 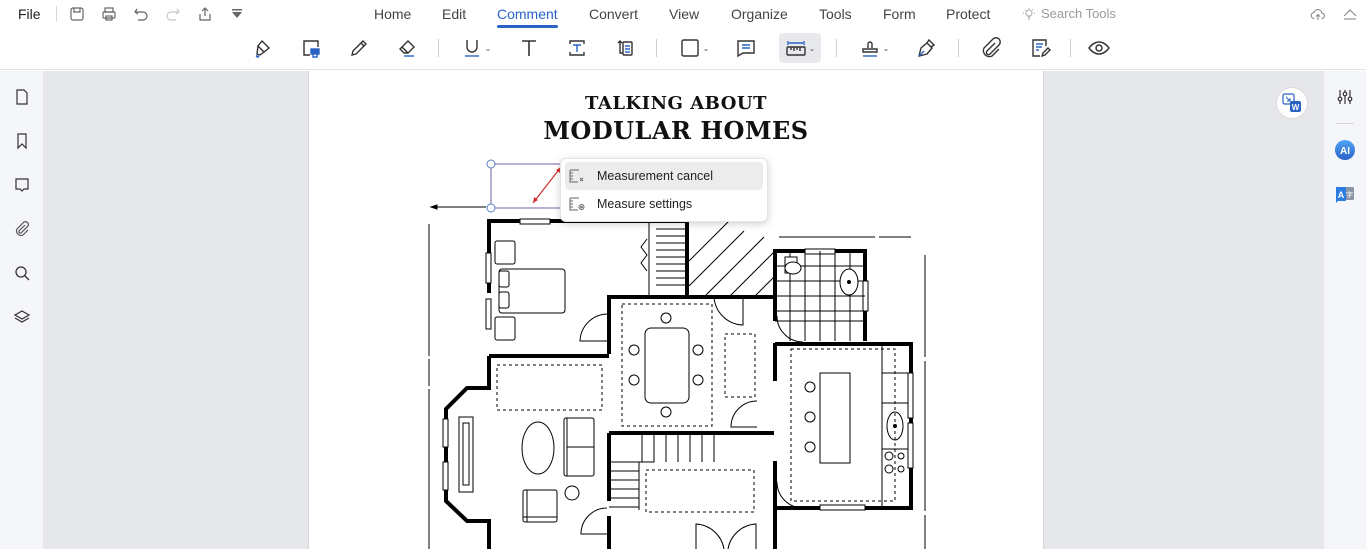 I want to click on comment-list-tool, so click(x=1040, y=48).